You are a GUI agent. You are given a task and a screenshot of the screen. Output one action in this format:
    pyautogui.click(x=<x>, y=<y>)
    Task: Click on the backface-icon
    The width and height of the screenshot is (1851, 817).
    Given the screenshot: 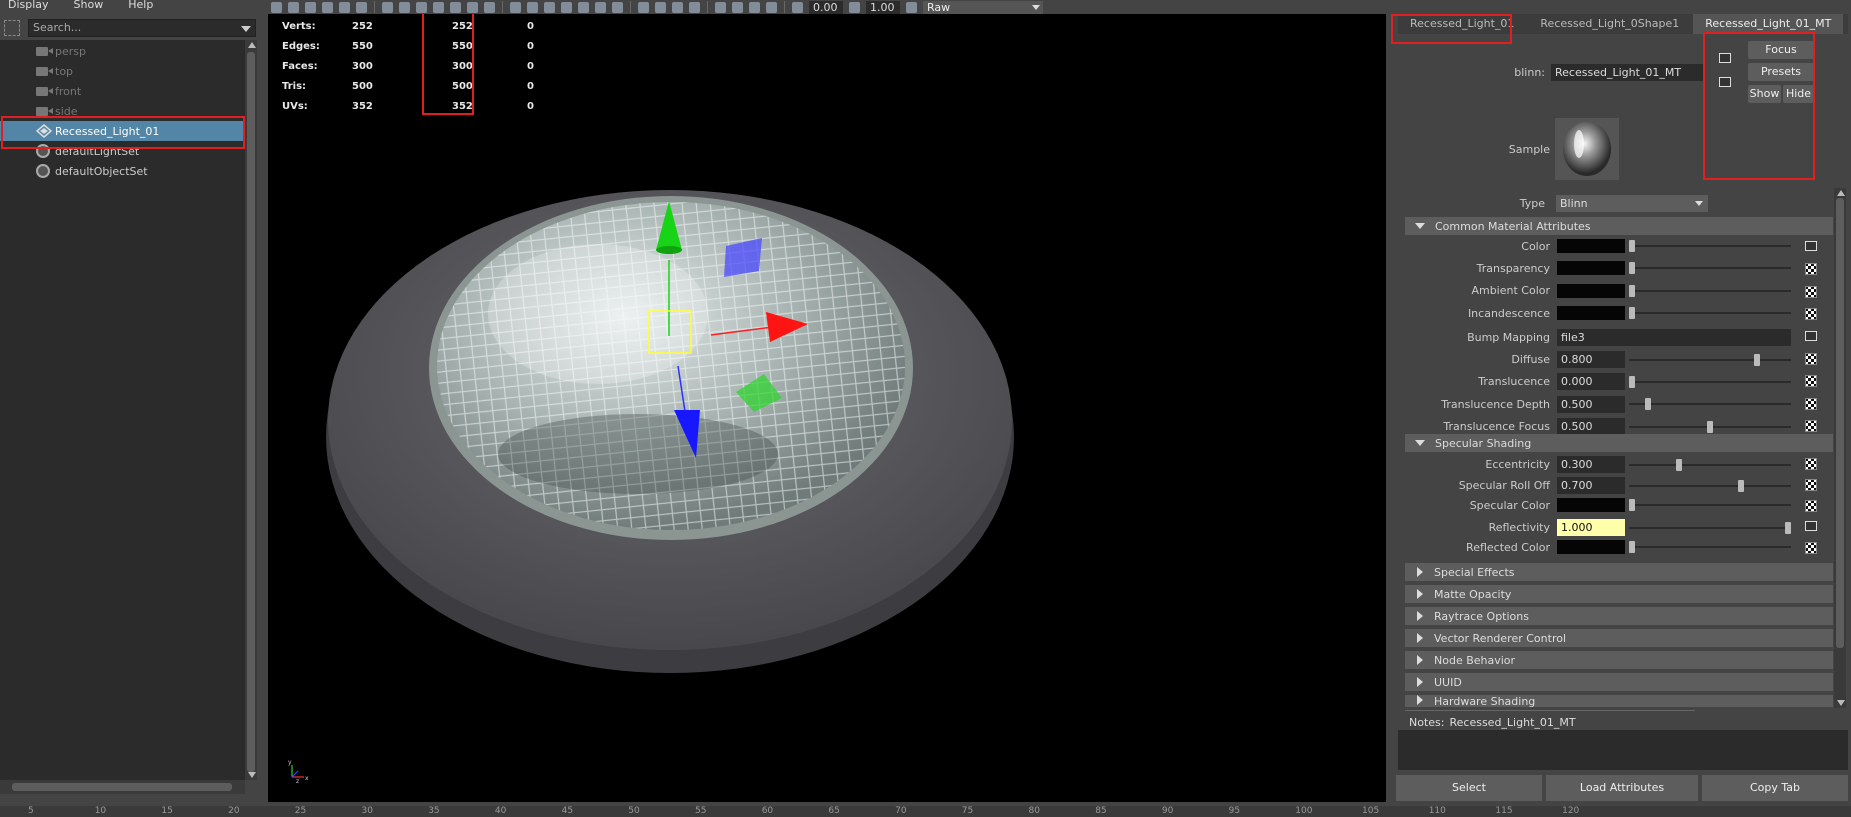 What is the action you would take?
    pyautogui.click(x=771, y=7)
    